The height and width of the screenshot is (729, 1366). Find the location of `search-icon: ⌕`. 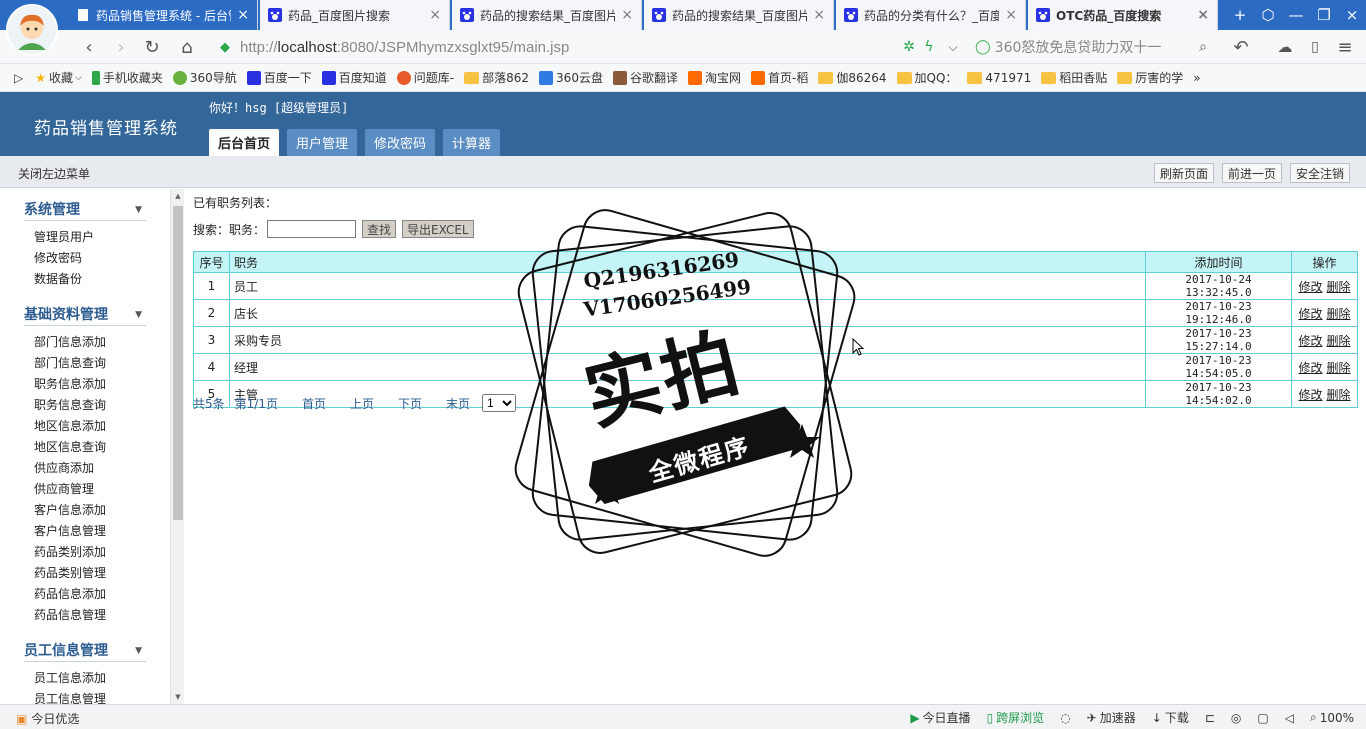

search-icon: ⌕ is located at coordinates (1203, 47).